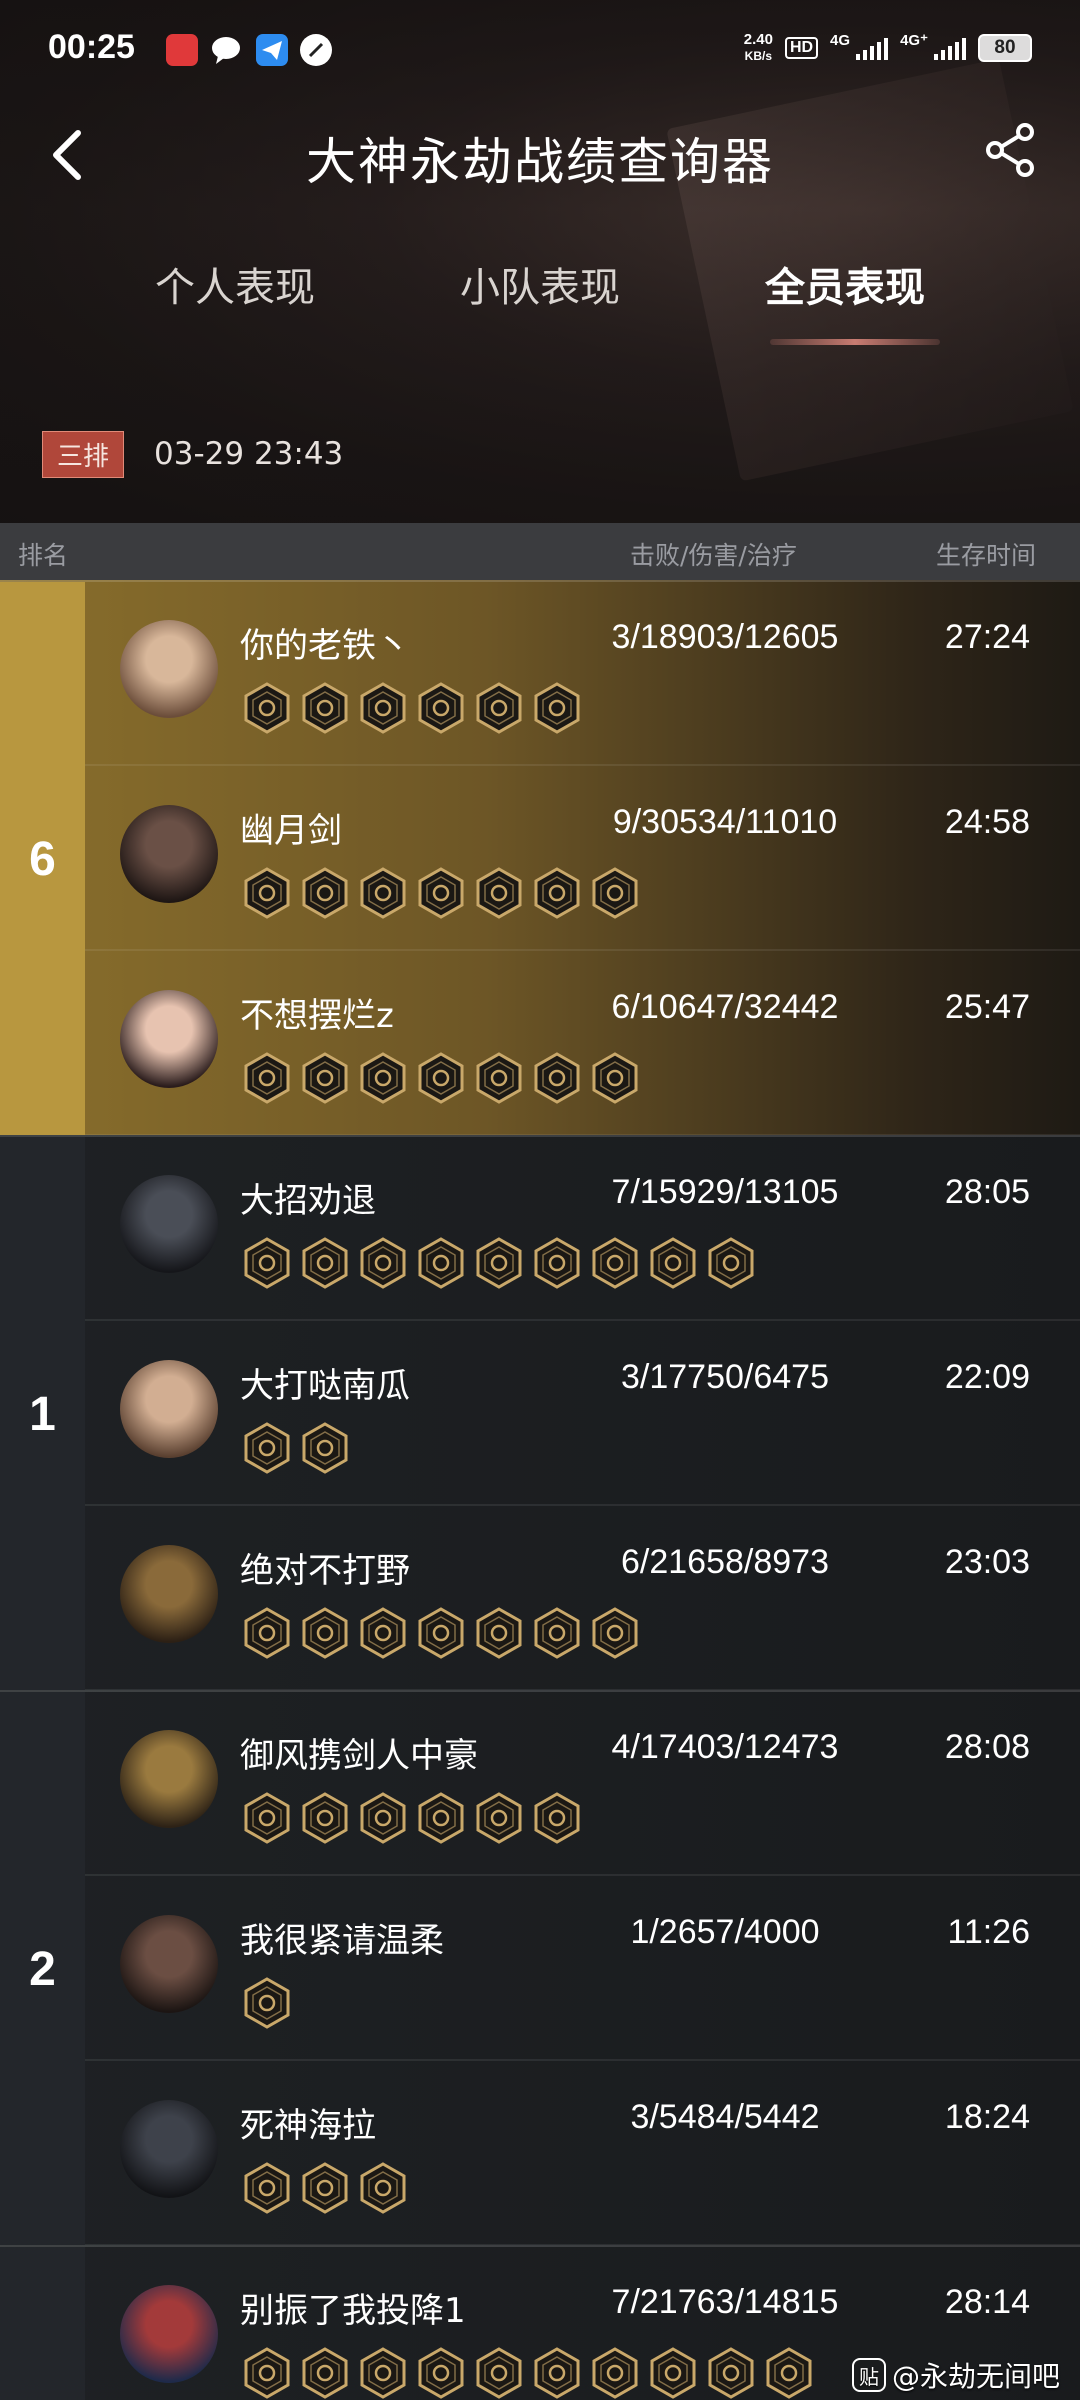  Describe the element at coordinates (582, 1599) in the screenshot. I see `player-row: 绝对不打野 6/21658/8973 23:03` at that location.